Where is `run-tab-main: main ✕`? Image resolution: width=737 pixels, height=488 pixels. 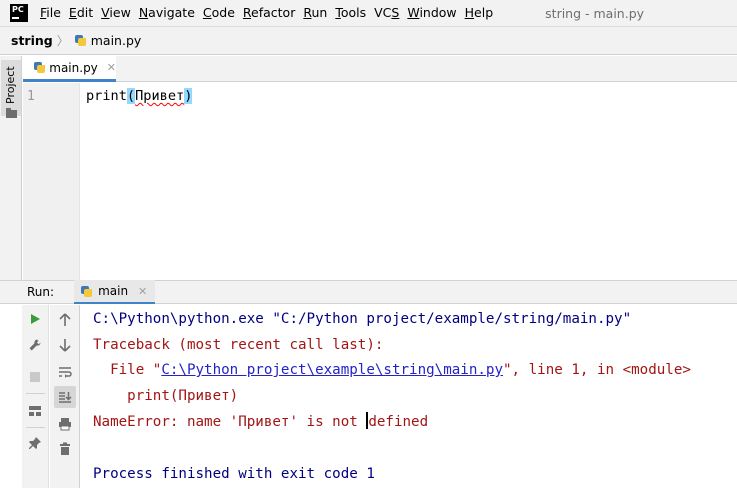 run-tab-main: main ✕ is located at coordinates (115, 292).